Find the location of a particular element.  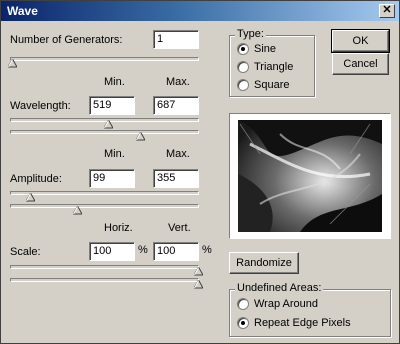

ok-button: OK is located at coordinates (360, 41).